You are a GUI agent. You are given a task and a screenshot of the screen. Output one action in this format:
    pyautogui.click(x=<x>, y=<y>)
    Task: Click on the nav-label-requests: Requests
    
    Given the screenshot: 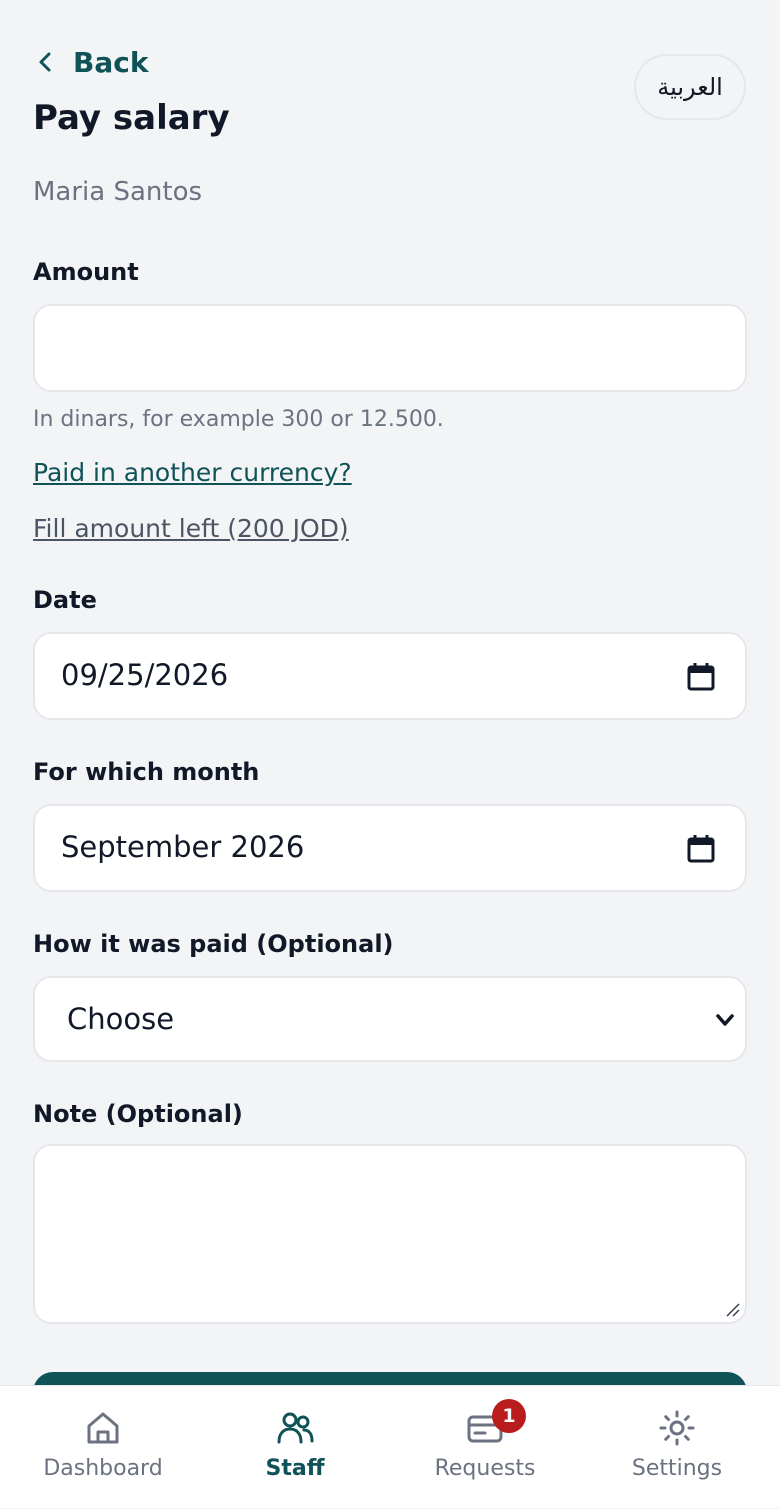 What is the action you would take?
    pyautogui.click(x=485, y=1468)
    